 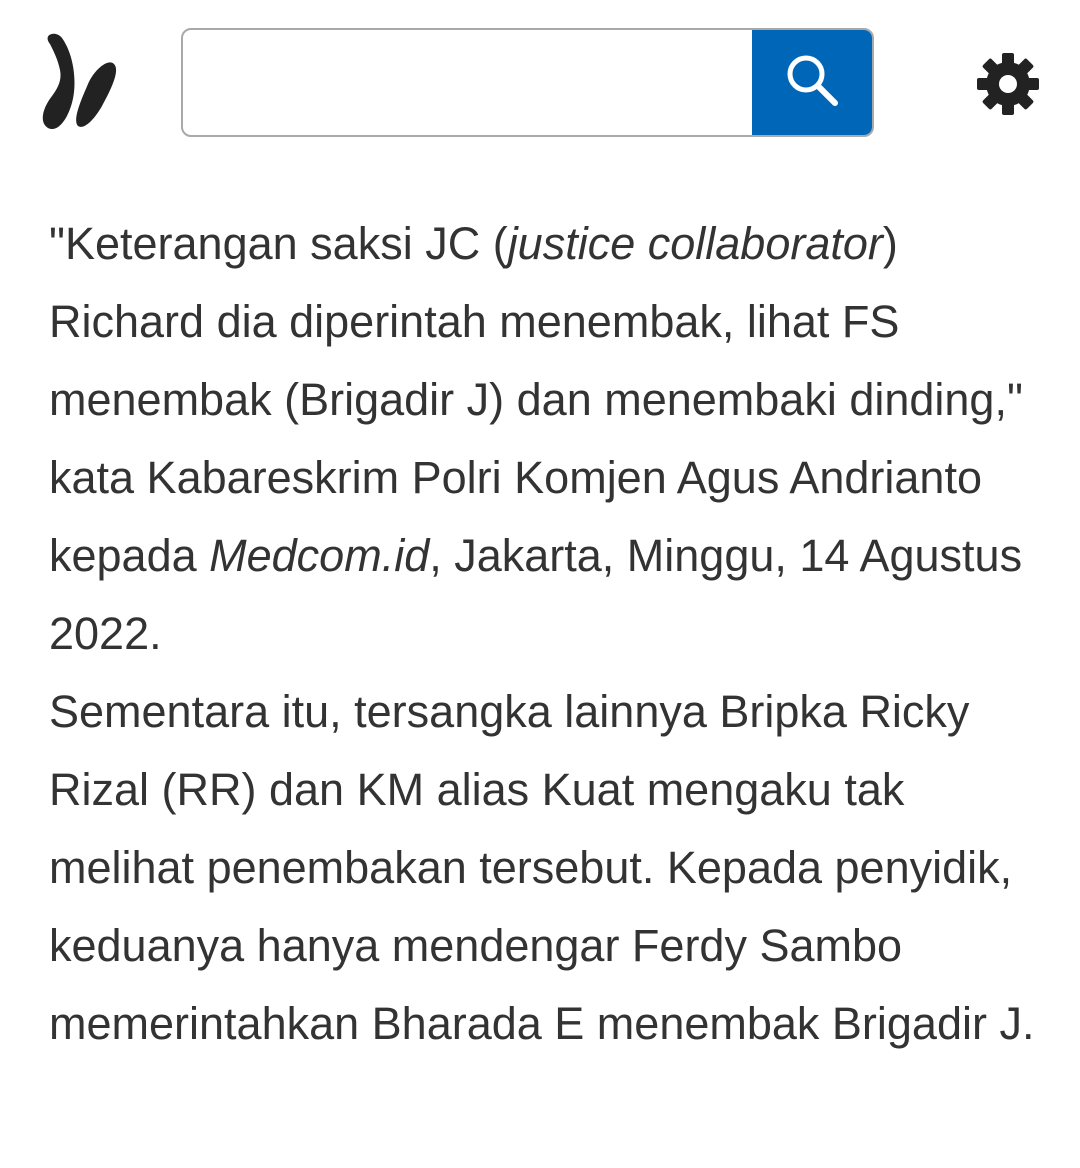 I want to click on search-input, so click(x=469, y=82).